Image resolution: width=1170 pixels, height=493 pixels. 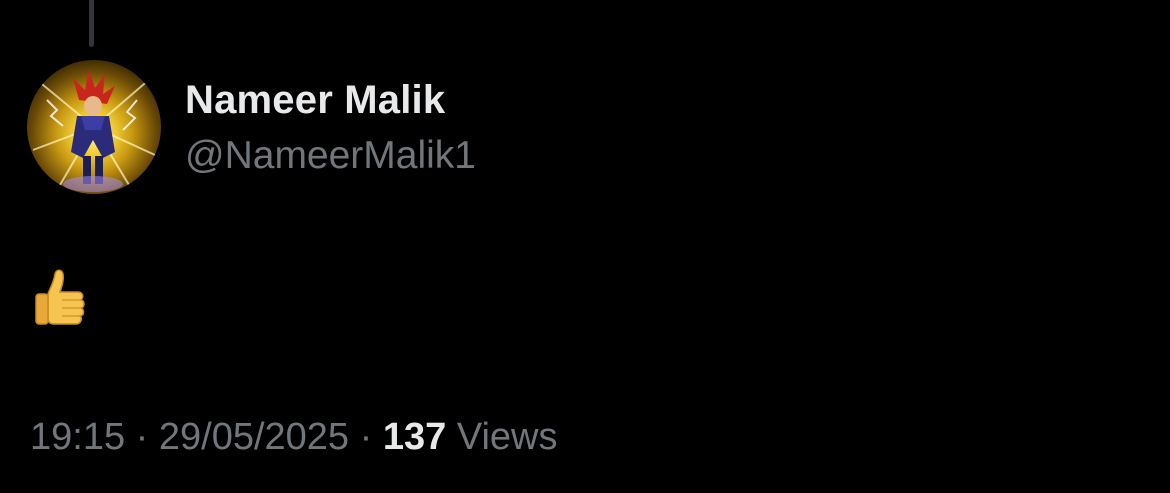 What do you see at coordinates (315, 100) in the screenshot?
I see `author-display-name: Nameer Malik` at bounding box center [315, 100].